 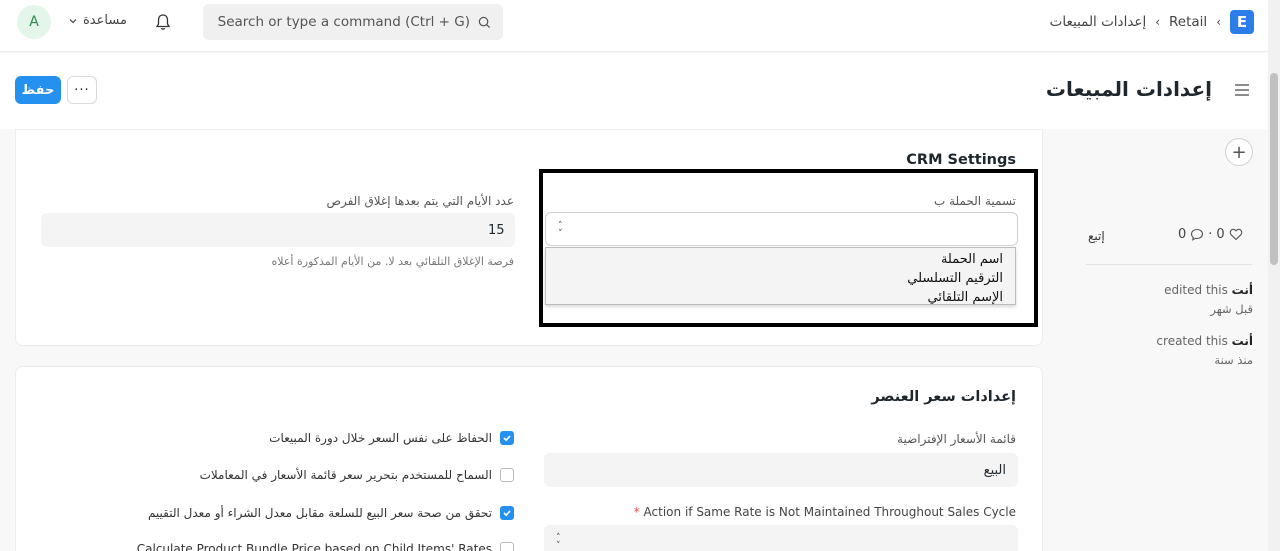 I want to click on help-dropdown: مساعدة, so click(x=97, y=20).